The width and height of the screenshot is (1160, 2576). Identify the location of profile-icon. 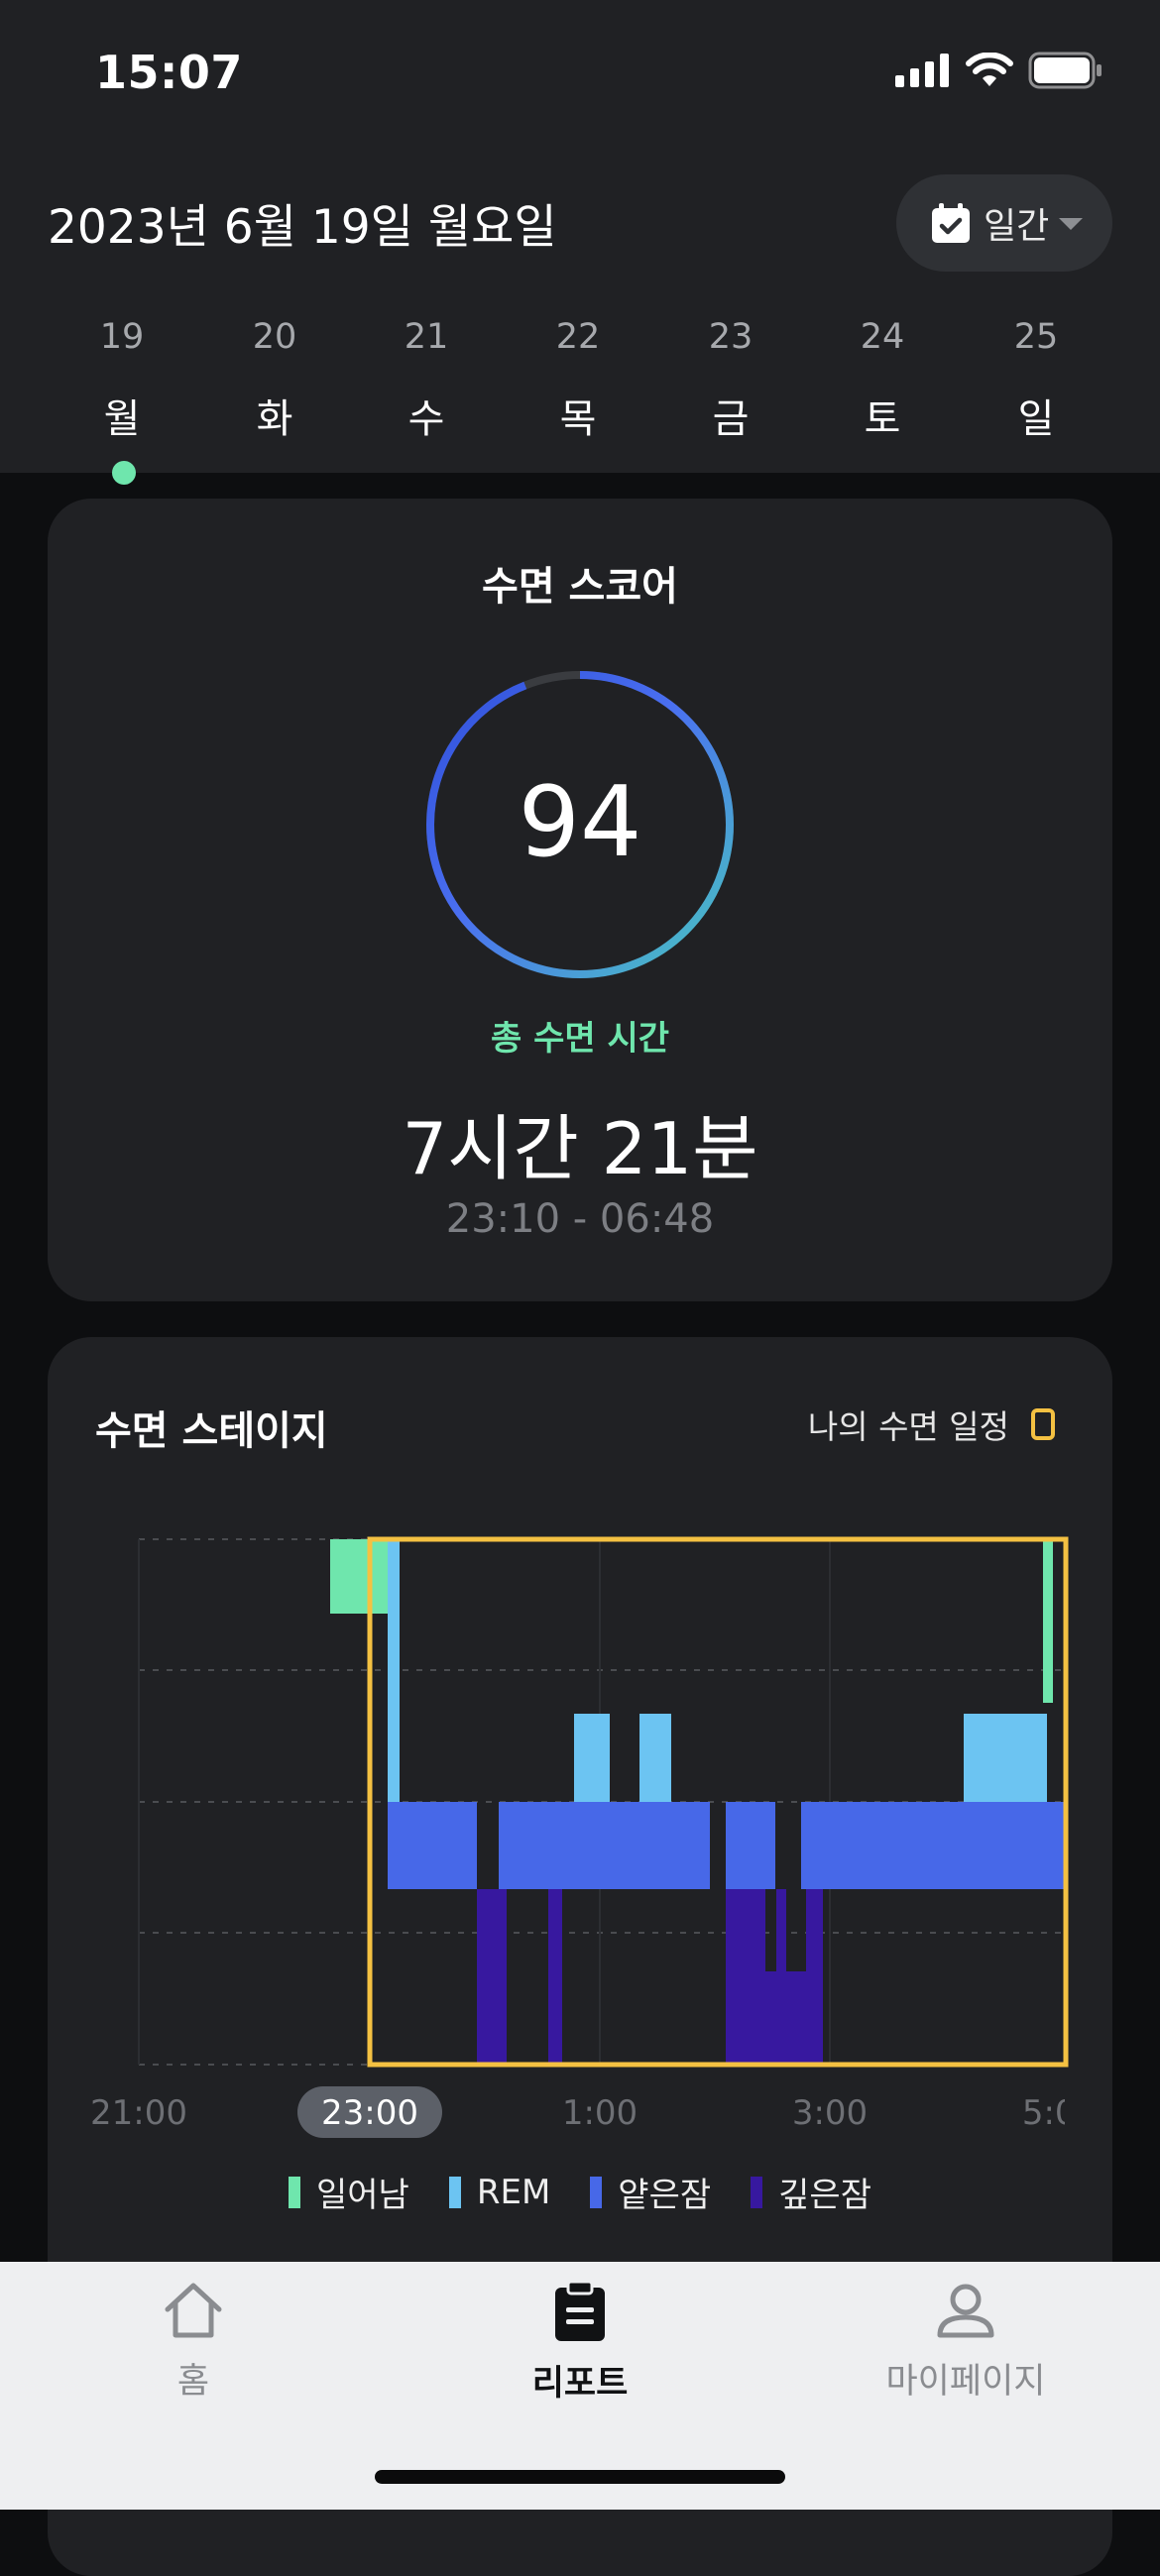
(965, 2311).